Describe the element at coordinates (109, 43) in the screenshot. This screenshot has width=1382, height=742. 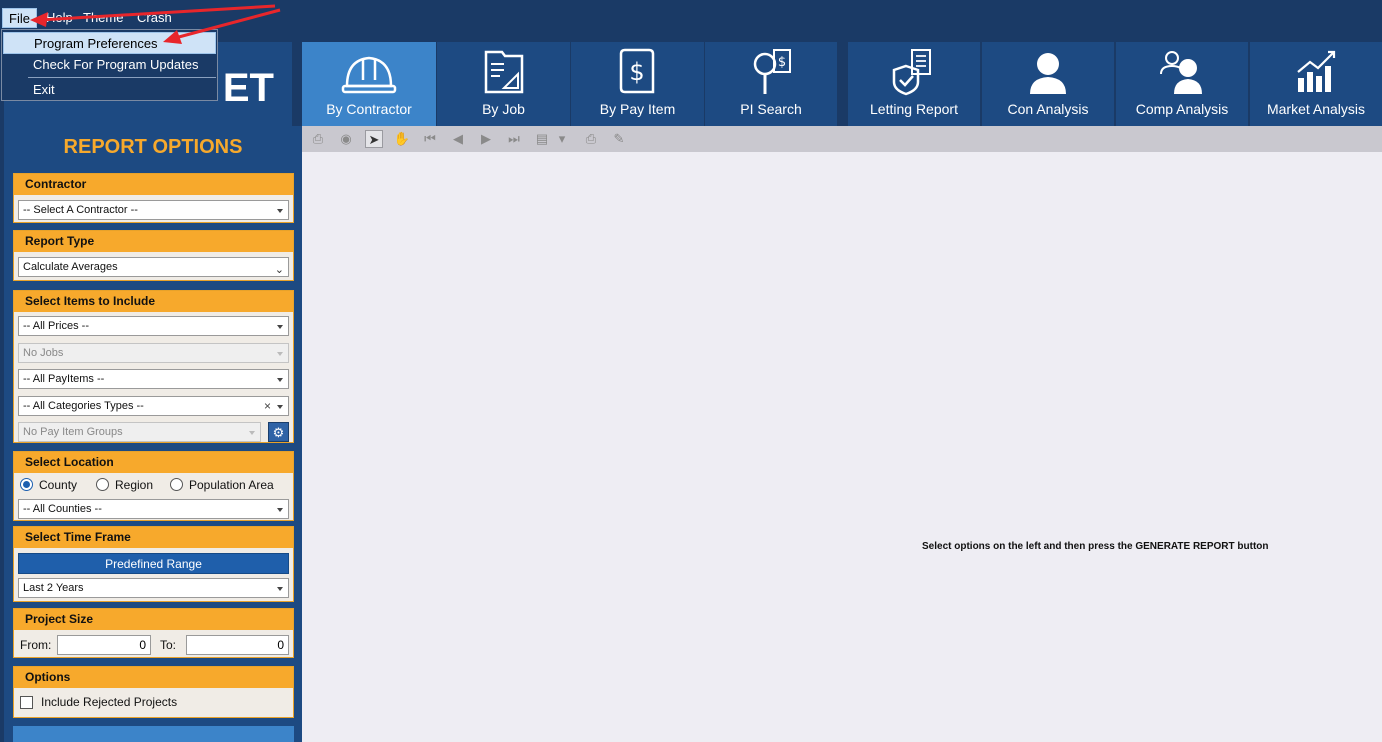
I see `menu-item-program-preferences: Program Preferences` at that location.